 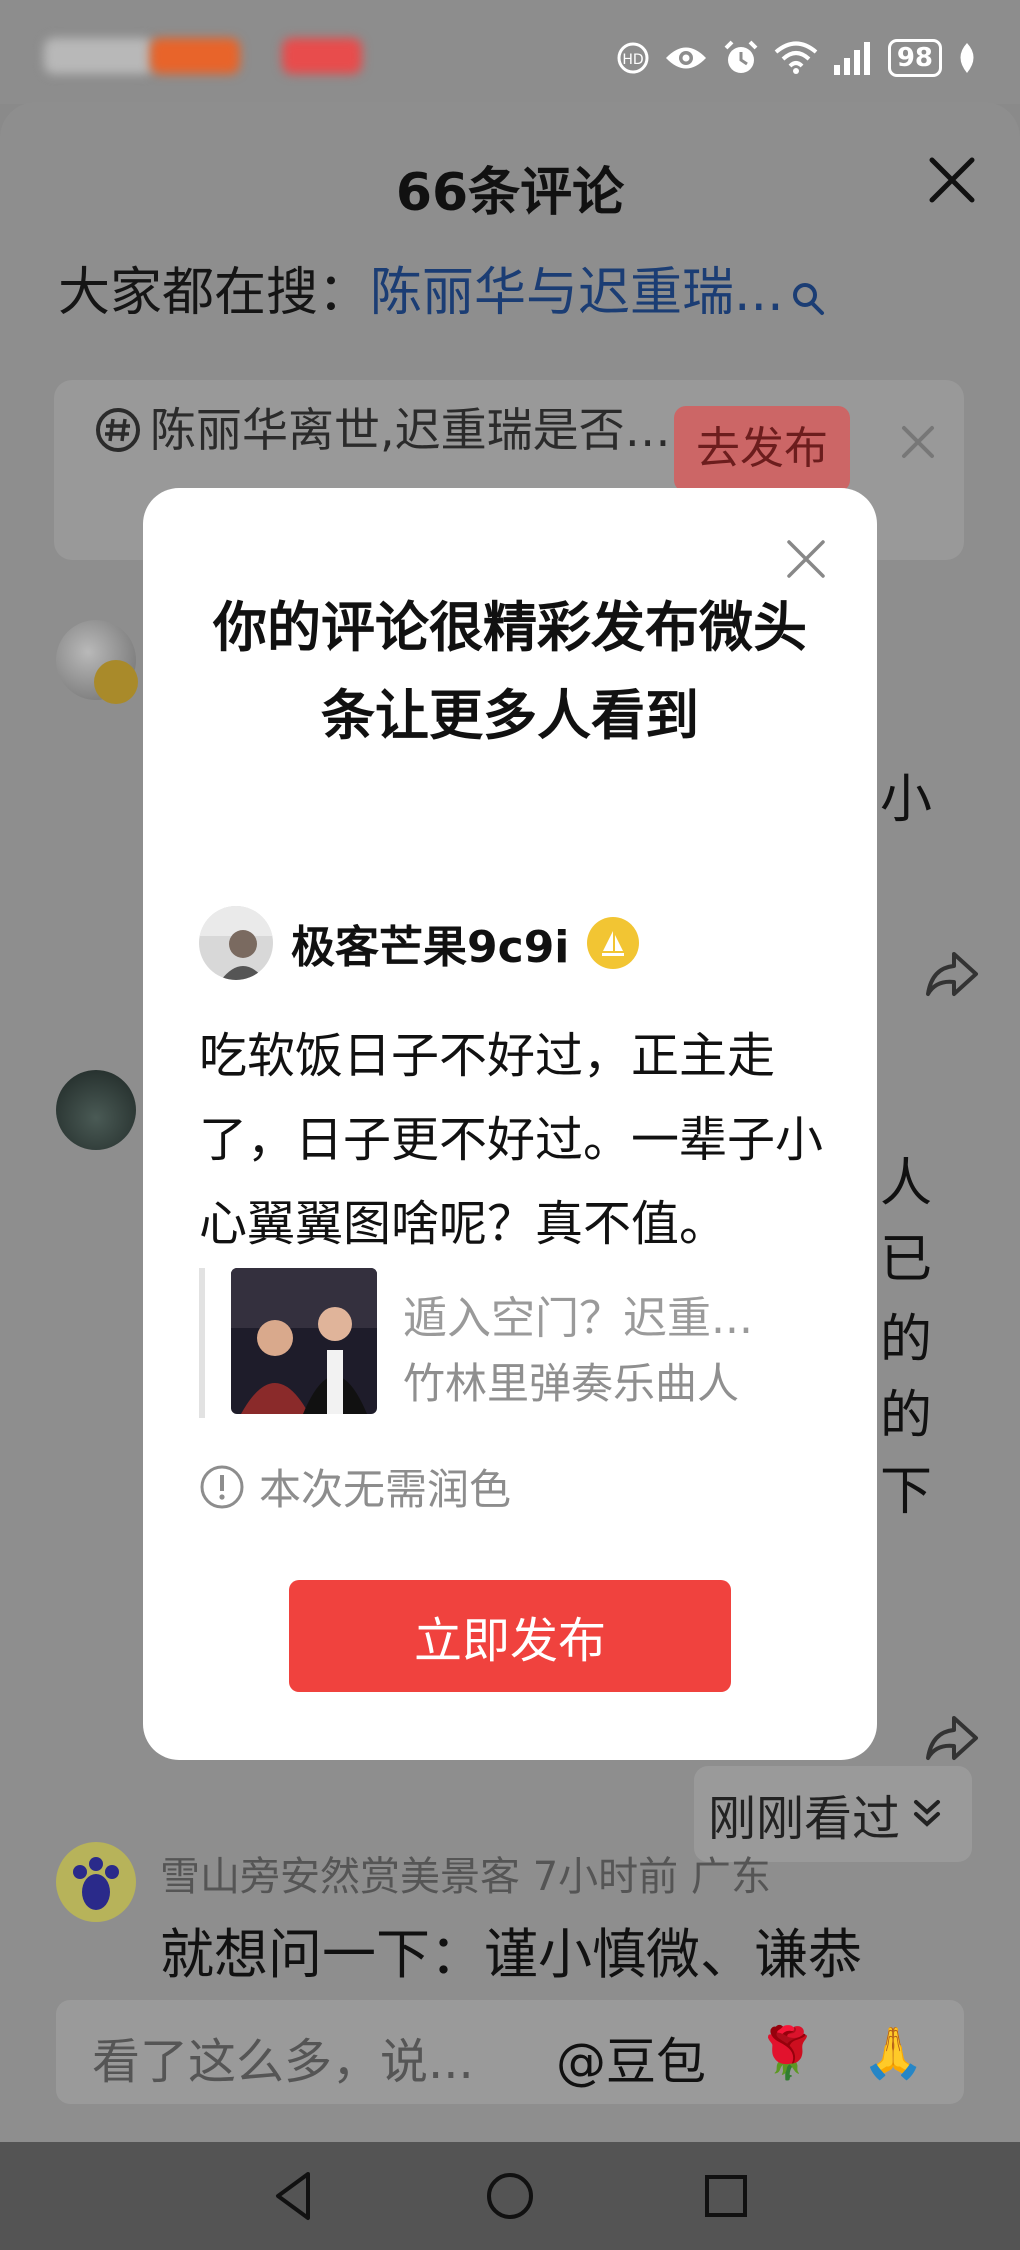 What do you see at coordinates (510, 2052) in the screenshot?
I see `comment-input-bar: 看了这么多，说... @豆包 🌹 🙏` at bounding box center [510, 2052].